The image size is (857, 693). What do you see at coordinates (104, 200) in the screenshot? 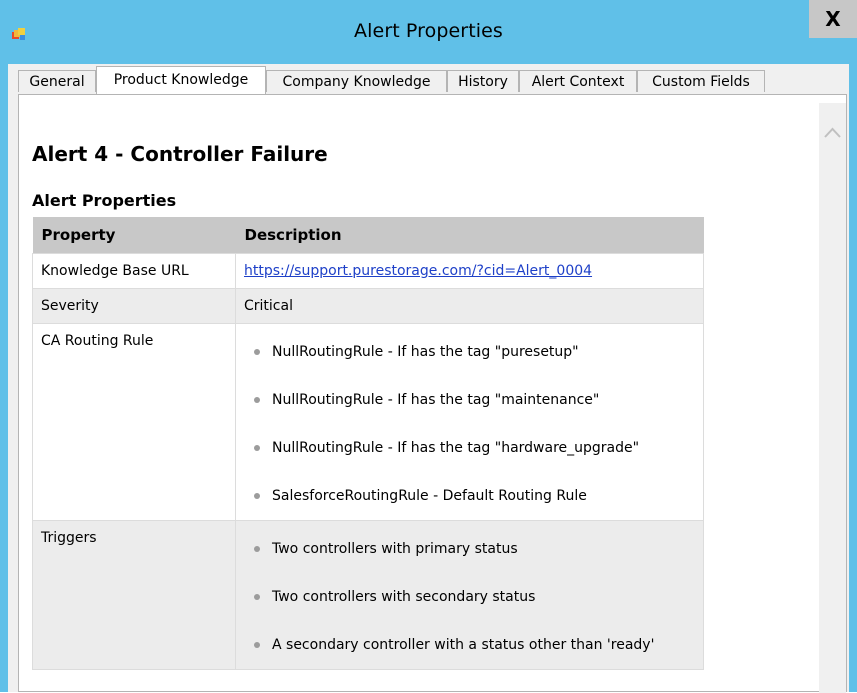
I see `section-title: Alert Properties` at bounding box center [104, 200].